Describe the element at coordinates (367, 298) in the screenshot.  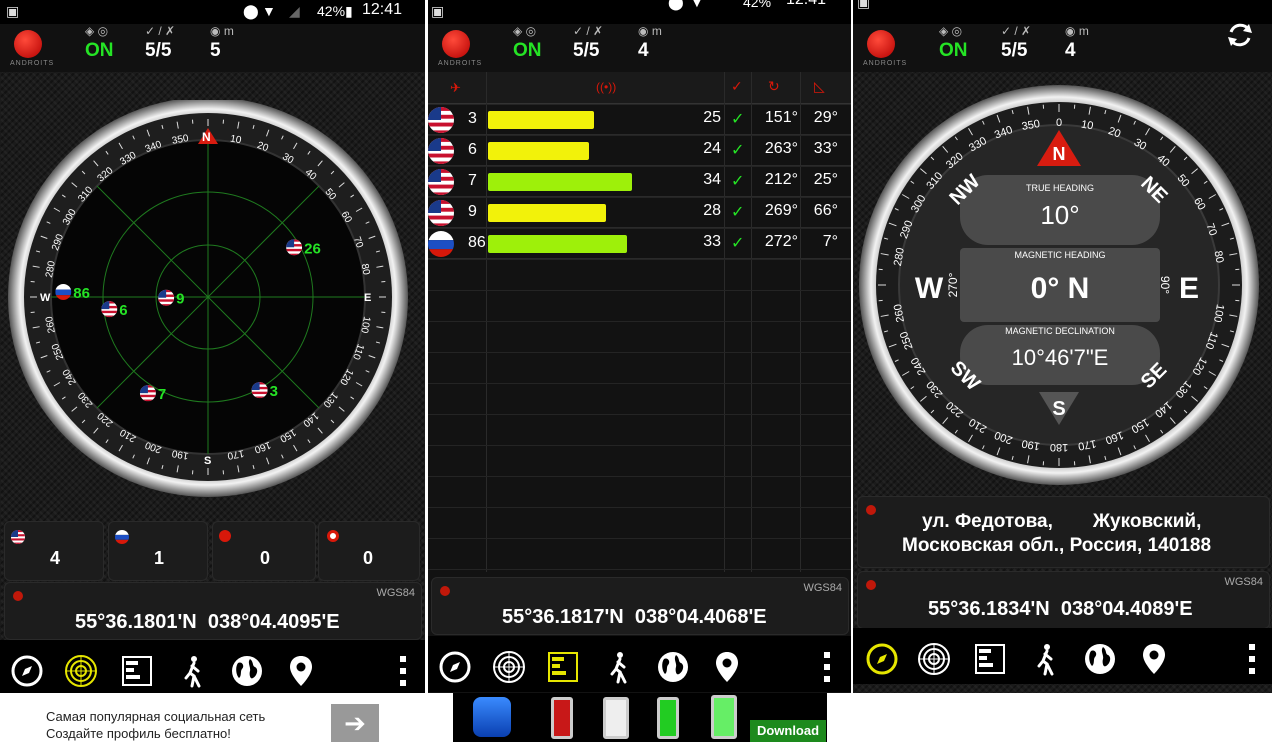
I see `east-label: E` at that location.